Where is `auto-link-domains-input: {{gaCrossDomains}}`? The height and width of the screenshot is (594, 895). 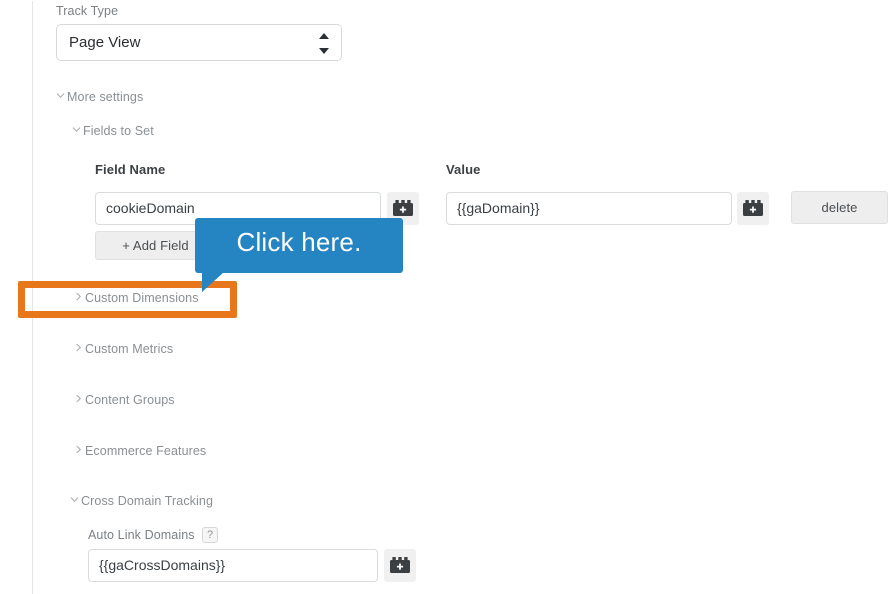 auto-link-domains-input: {{gaCrossDomains}} is located at coordinates (233, 565).